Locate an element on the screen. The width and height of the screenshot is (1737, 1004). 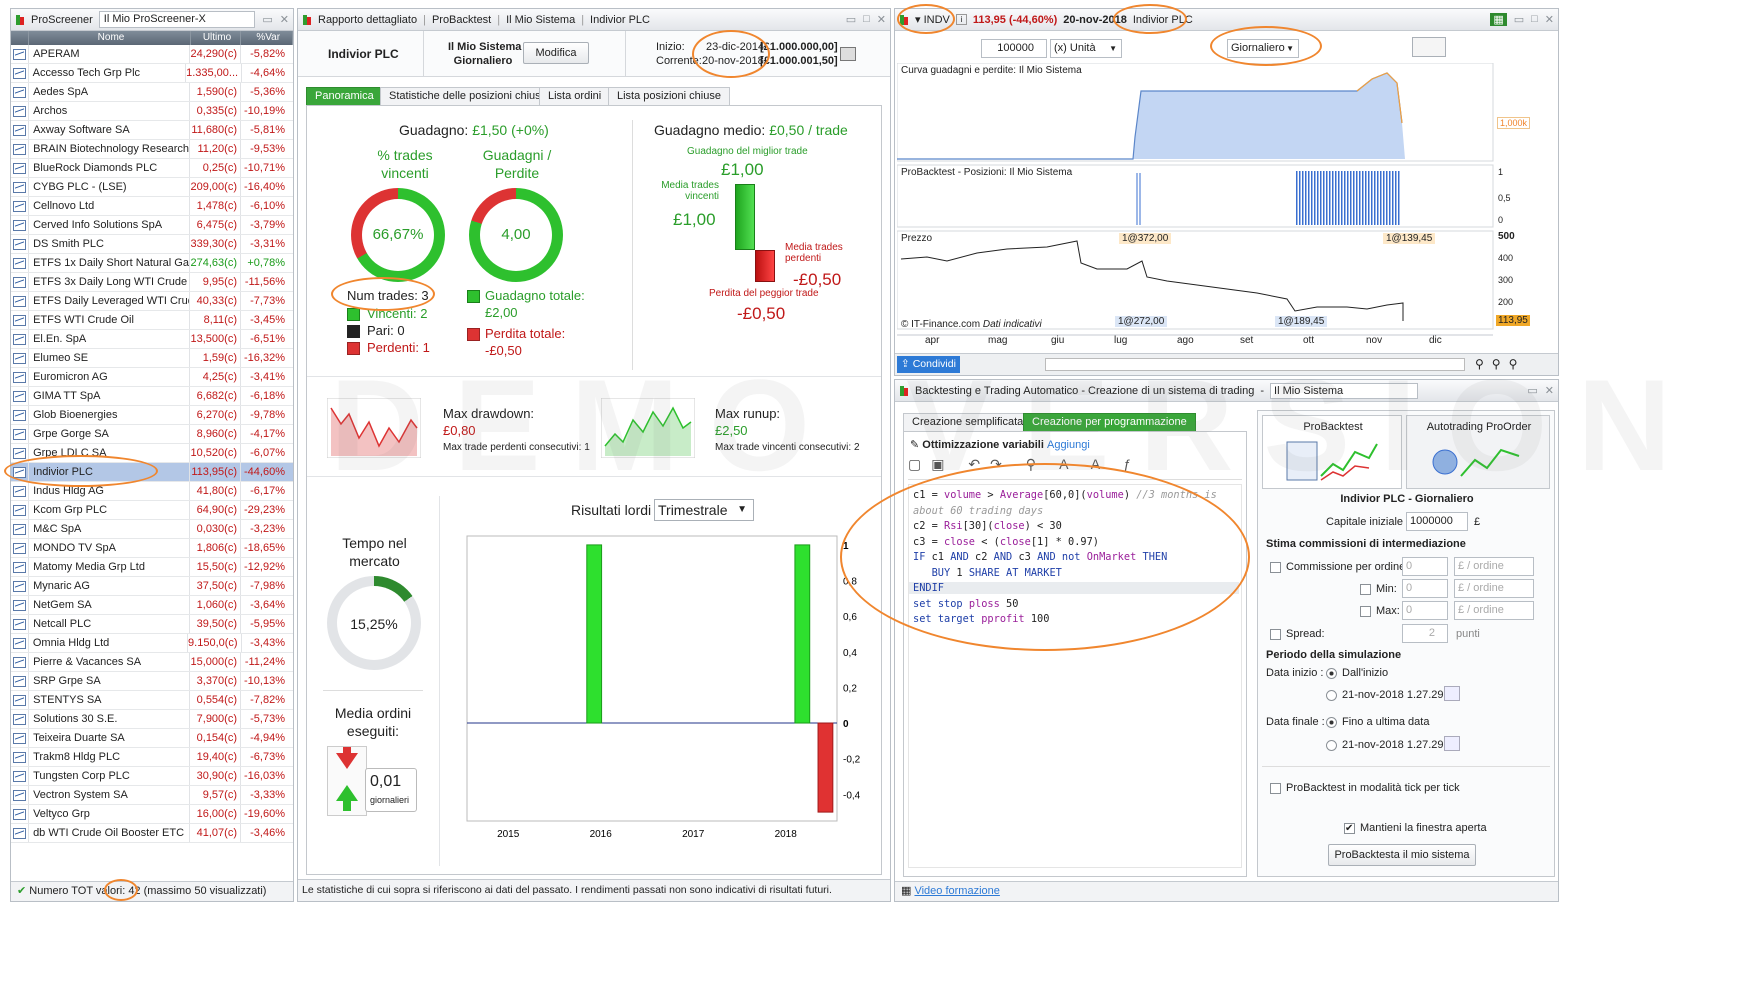
table-row: STENTYS SA 0,554(c) -7,82% is located at coordinates (152, 700).